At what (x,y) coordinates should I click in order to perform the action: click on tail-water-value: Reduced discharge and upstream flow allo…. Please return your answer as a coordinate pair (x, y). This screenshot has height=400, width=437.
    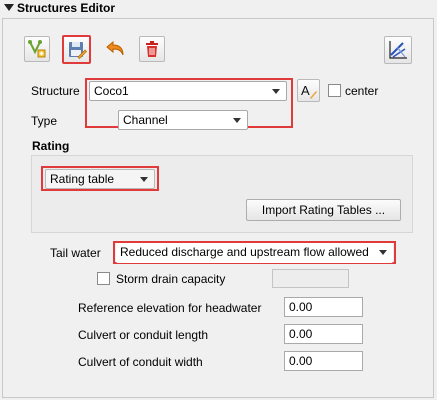
    Looking at the image, I should click on (244, 252).